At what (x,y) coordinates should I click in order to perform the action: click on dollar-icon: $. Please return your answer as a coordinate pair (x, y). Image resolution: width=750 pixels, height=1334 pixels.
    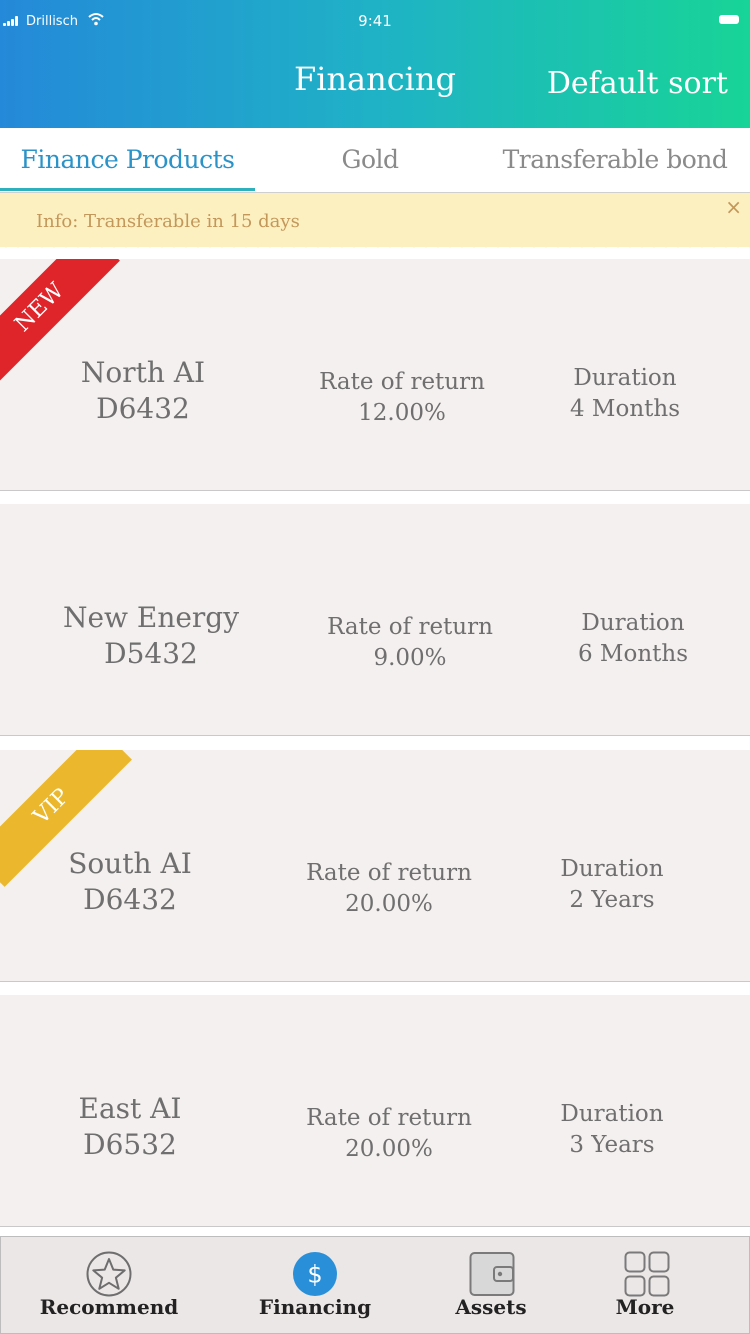
    Looking at the image, I should click on (315, 1274).